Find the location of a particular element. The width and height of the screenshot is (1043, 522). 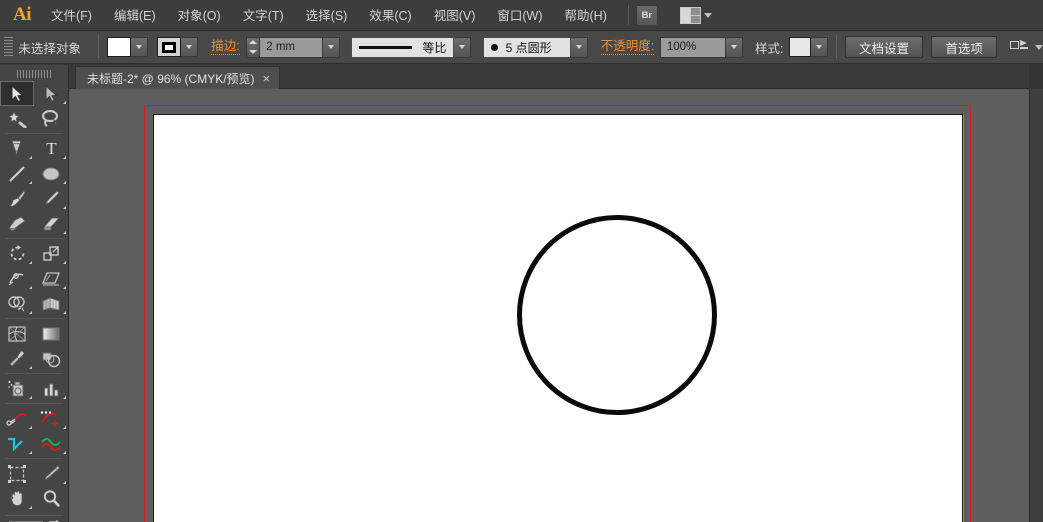

menu-effect: 效果(C) is located at coordinates (390, 15).